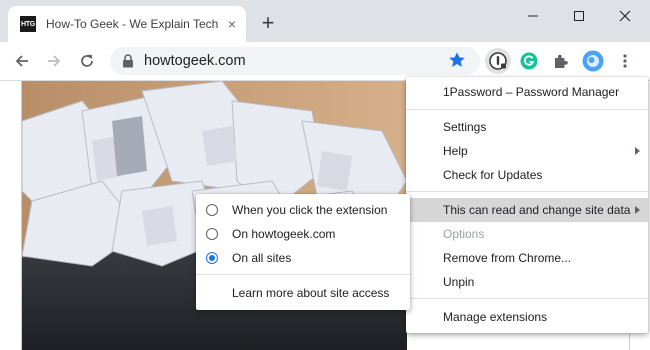 The height and width of the screenshot is (350, 650). I want to click on grammarly-extension-button, so click(529, 61).